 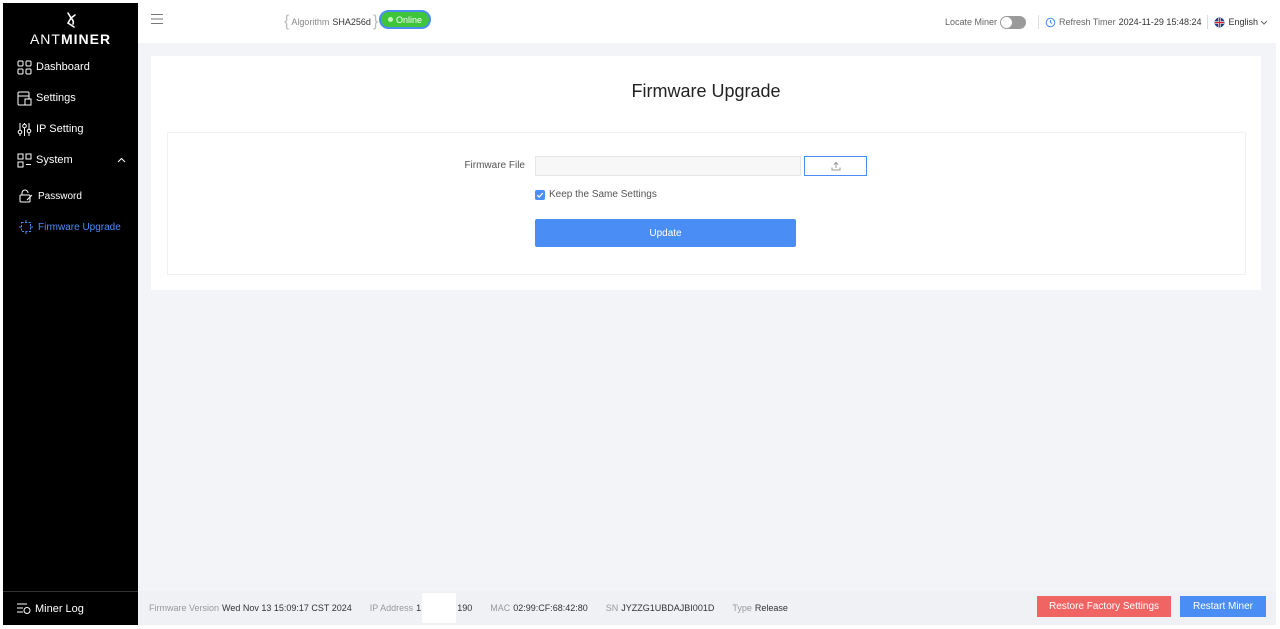 I want to click on ip-address-prefix: 1, so click(x=419, y=608).